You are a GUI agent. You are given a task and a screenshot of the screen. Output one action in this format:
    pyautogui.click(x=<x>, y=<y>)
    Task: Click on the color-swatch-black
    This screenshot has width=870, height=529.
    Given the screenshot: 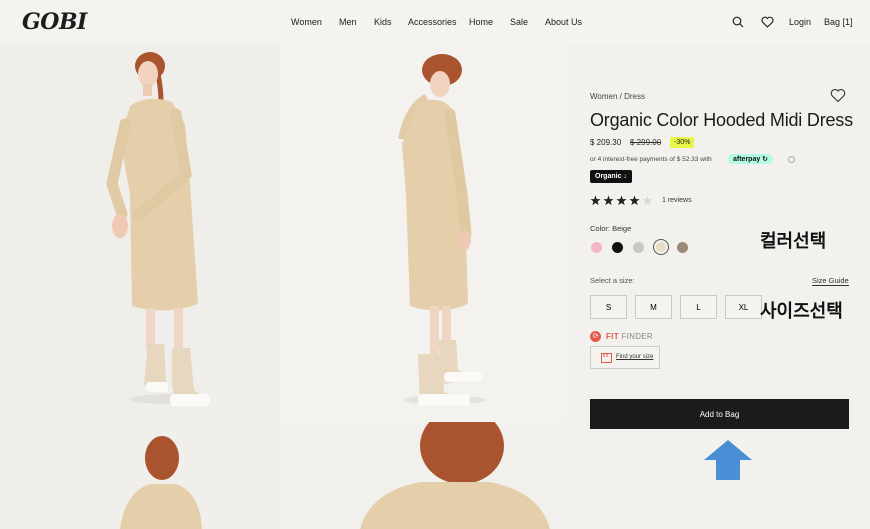 What is the action you would take?
    pyautogui.click(x=617, y=247)
    